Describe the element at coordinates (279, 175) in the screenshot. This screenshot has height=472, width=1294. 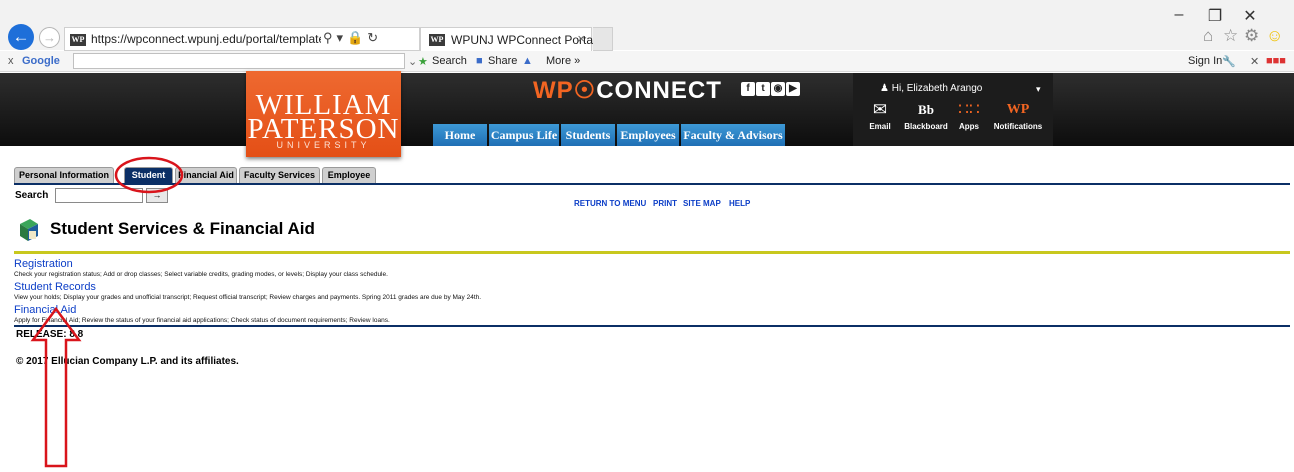
I see `tab-faculty-services: Faculty Services` at that location.